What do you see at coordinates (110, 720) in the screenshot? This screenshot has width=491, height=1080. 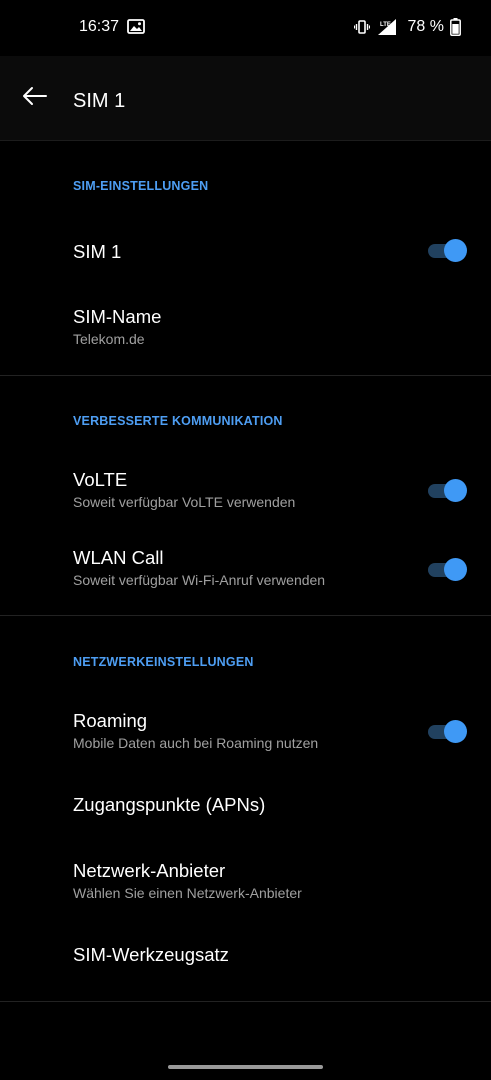 I see `roaming-title: Roaming` at bounding box center [110, 720].